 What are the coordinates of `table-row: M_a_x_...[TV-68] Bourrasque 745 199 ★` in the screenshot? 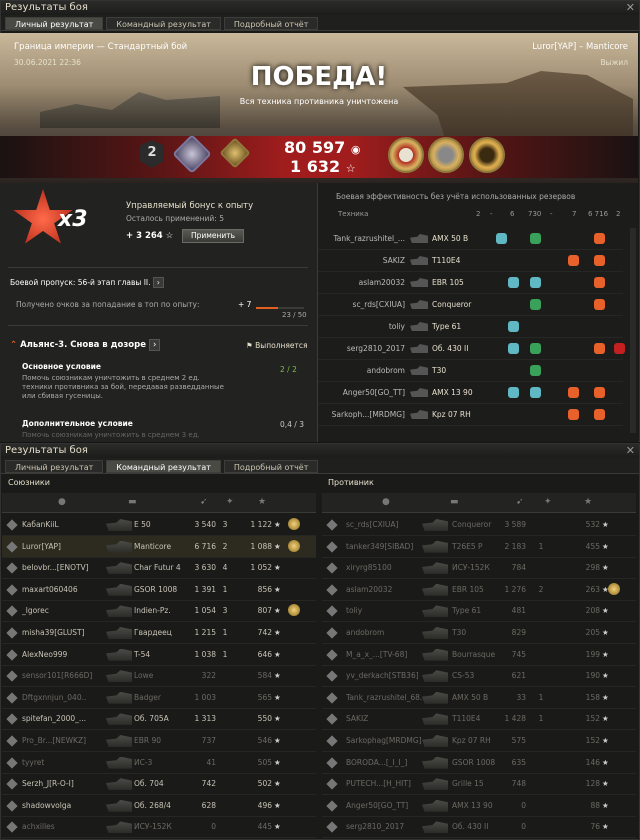 It's located at (479, 655).